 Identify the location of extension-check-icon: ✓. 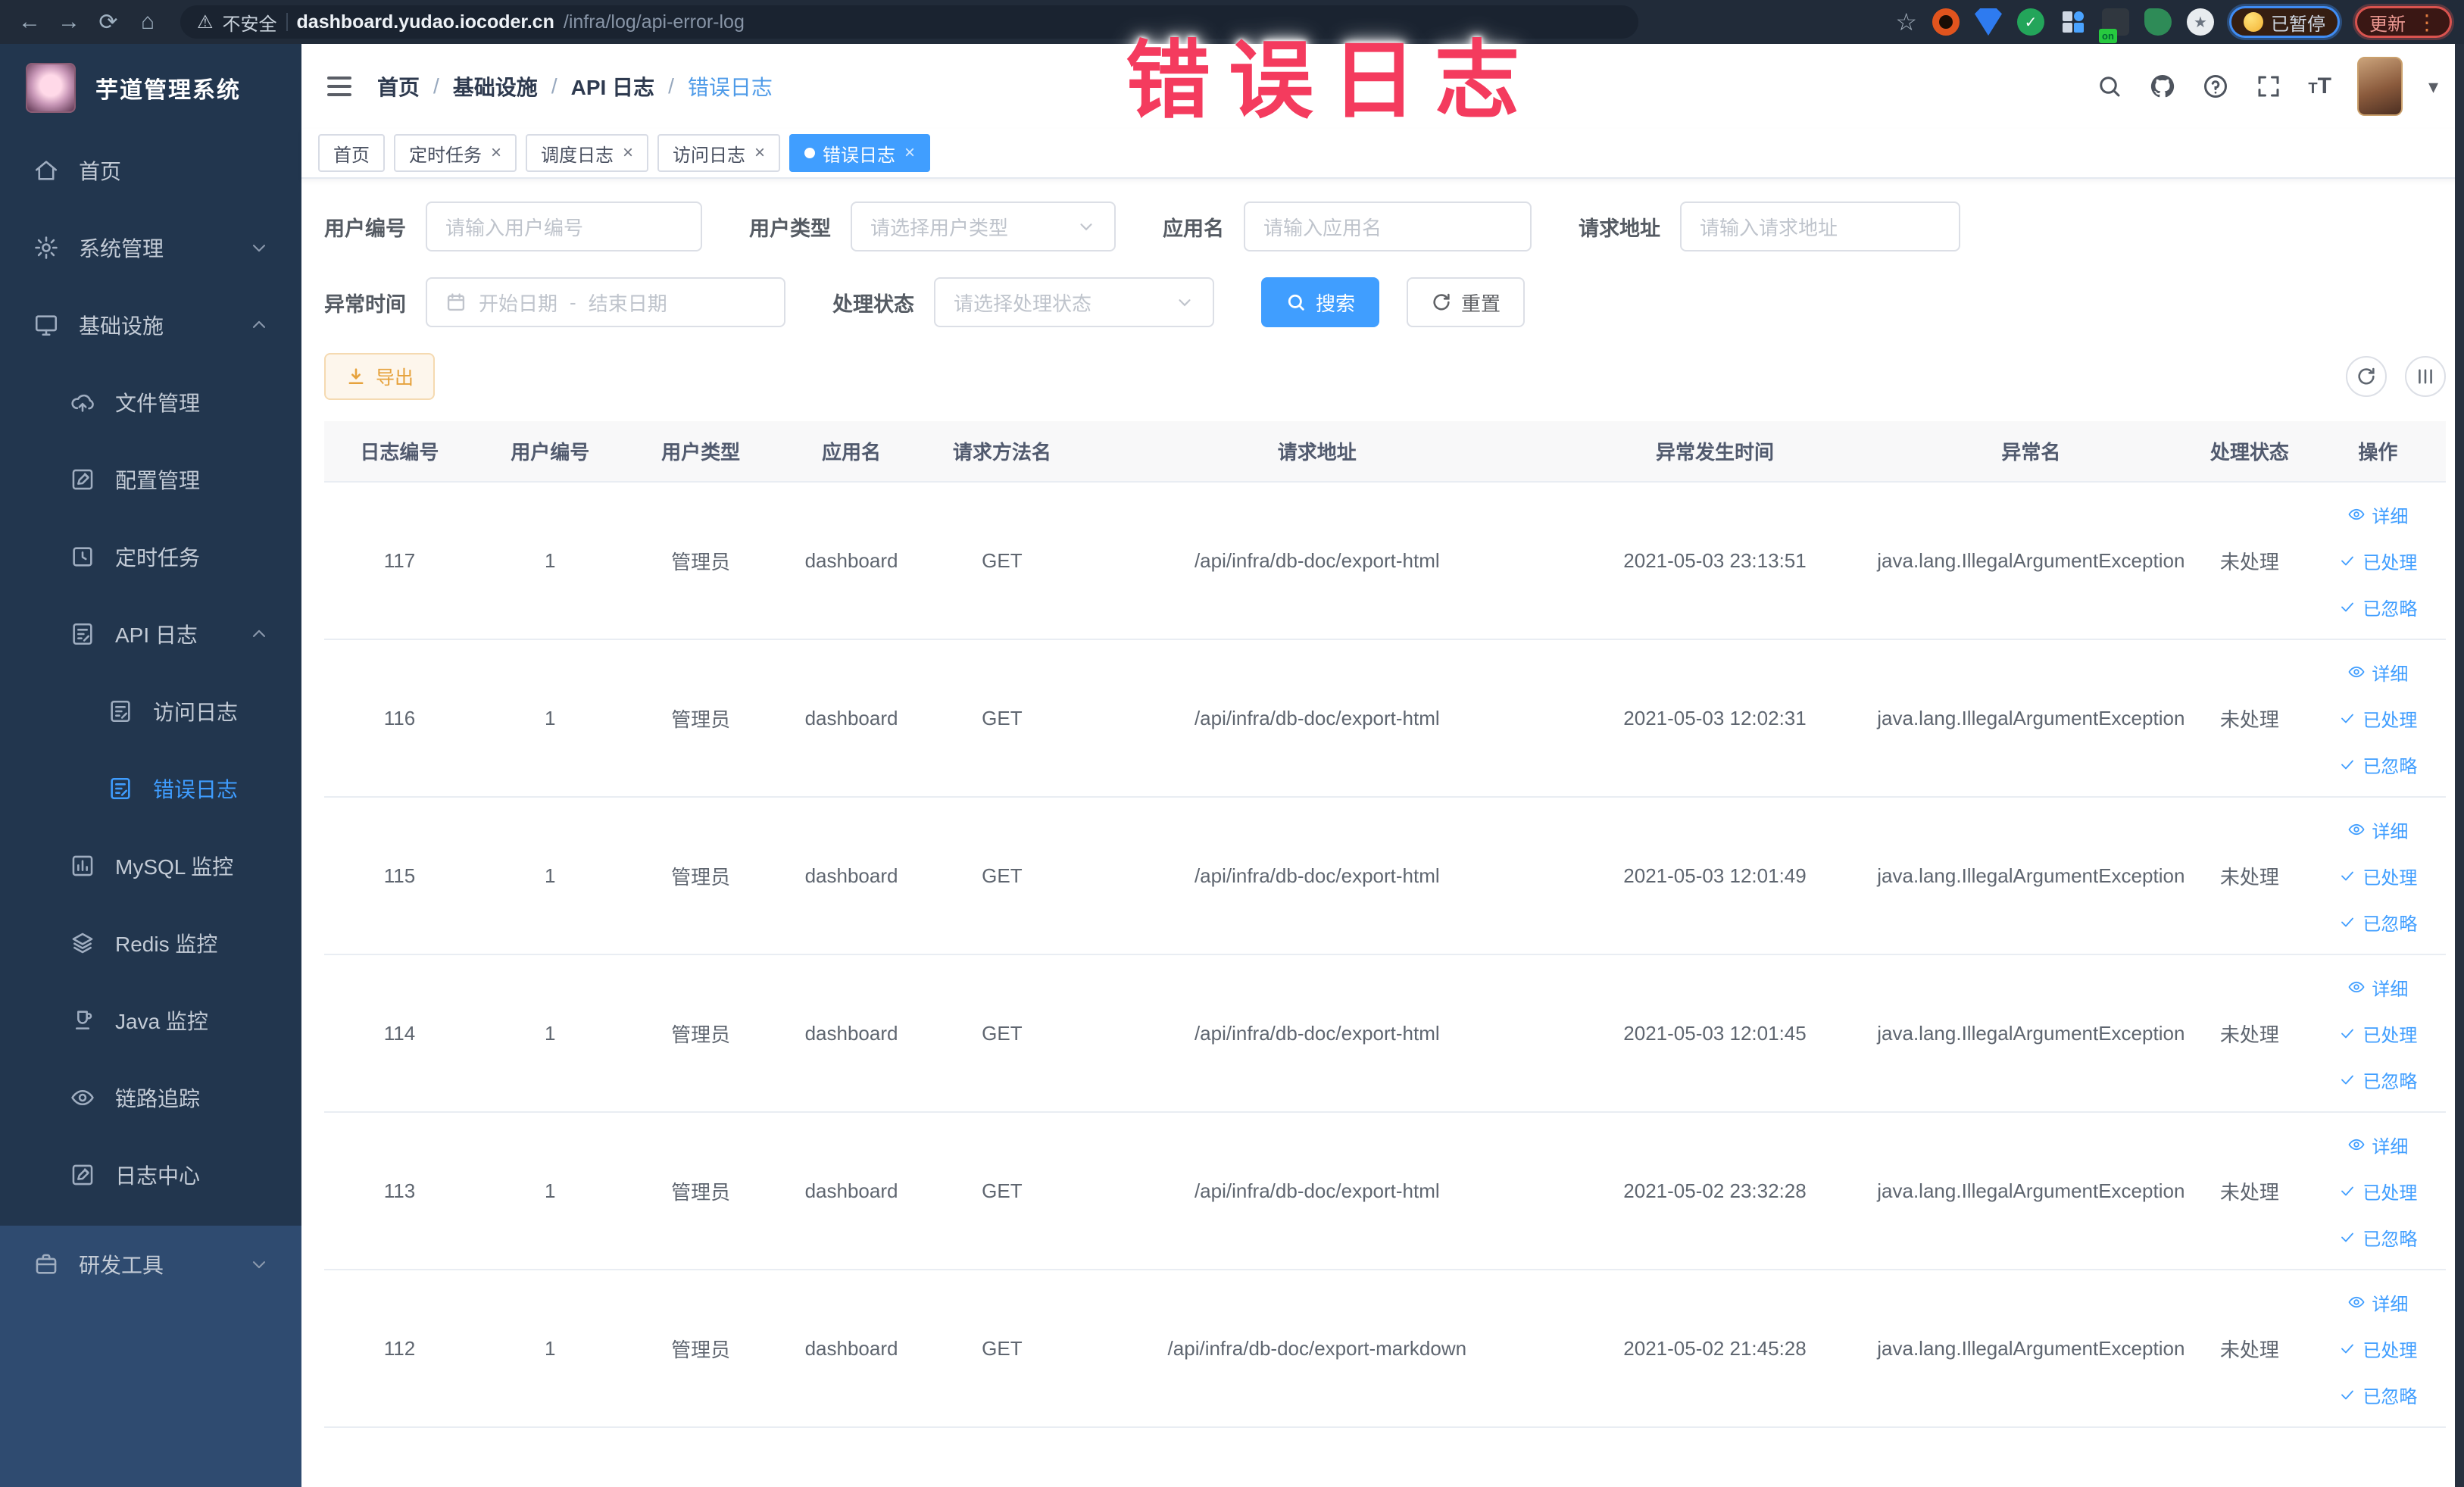
(2030, 22).